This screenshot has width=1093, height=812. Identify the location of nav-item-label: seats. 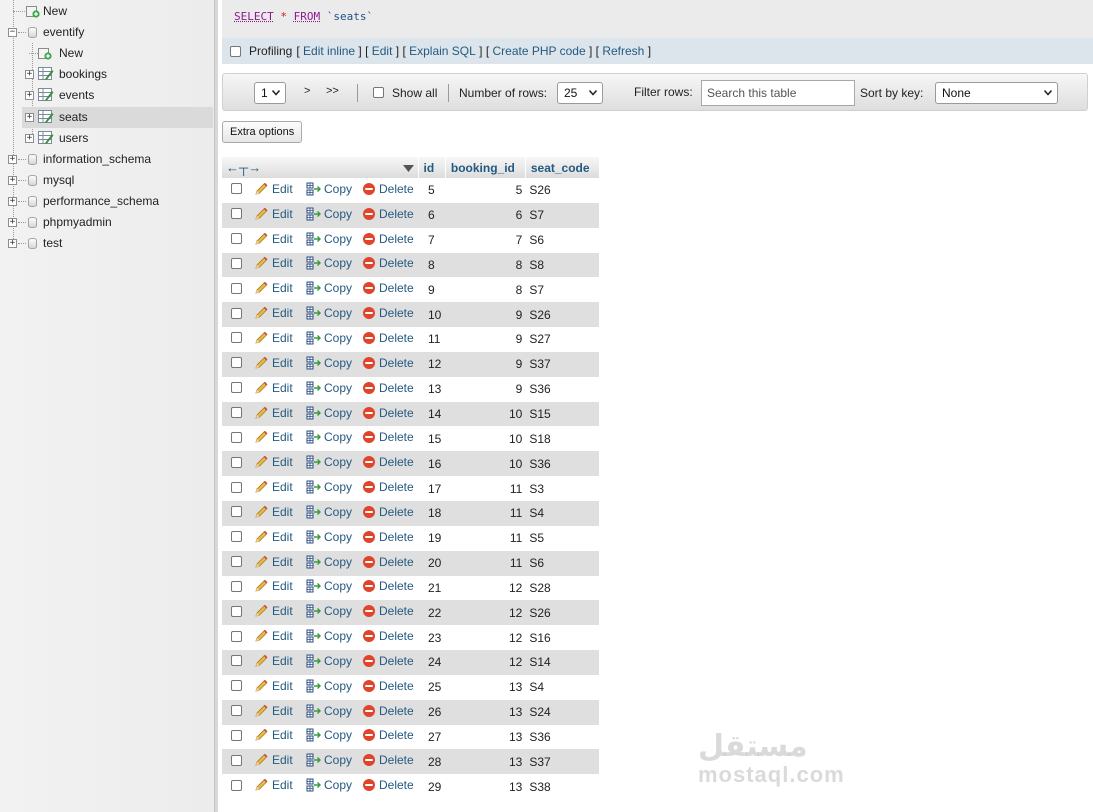
(73, 117).